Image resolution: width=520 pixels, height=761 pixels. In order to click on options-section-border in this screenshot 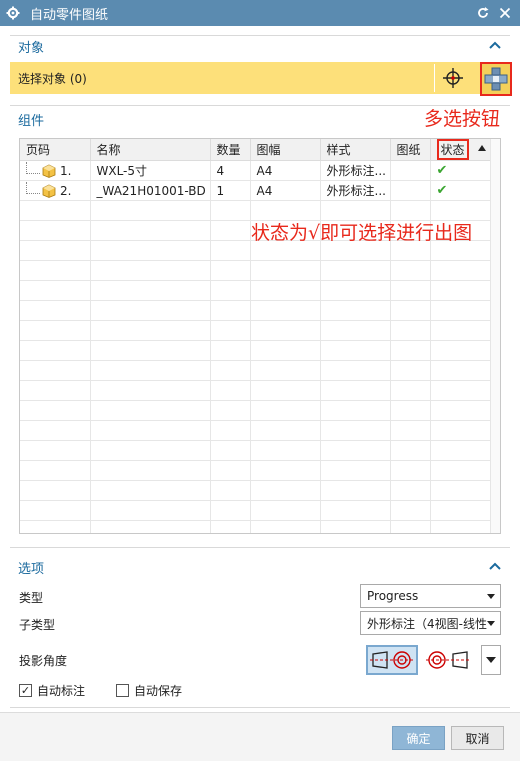, I will do `click(260, 547)`.